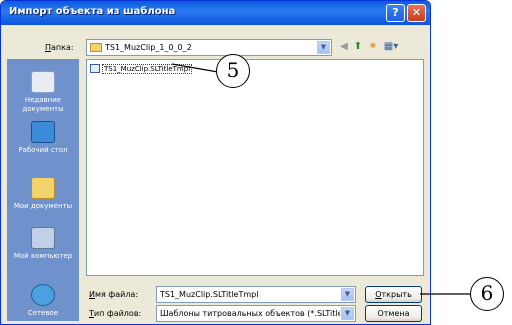  What do you see at coordinates (344, 46) in the screenshot?
I see `back-icon: ◀` at bounding box center [344, 46].